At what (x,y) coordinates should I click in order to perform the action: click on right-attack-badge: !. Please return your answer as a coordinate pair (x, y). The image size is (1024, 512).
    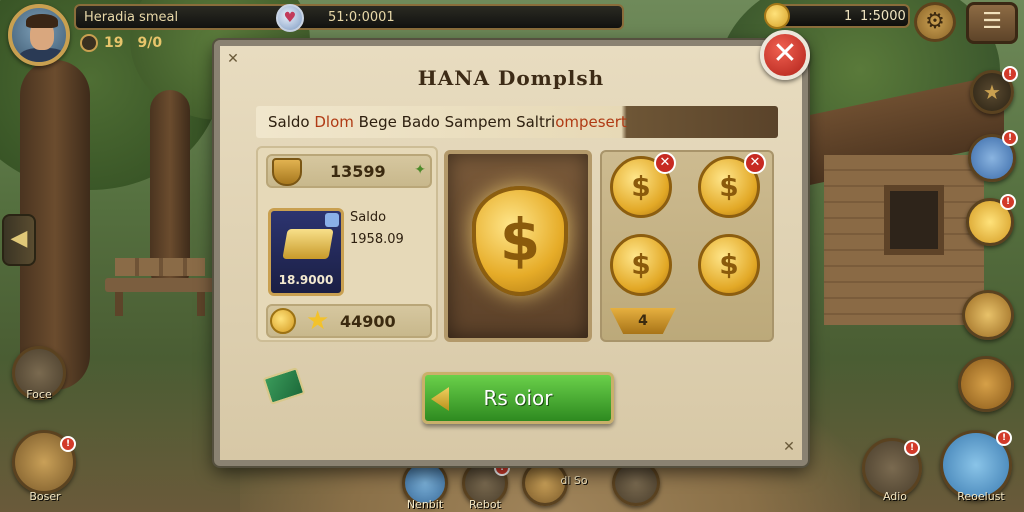
    Looking at the image, I should click on (912, 448).